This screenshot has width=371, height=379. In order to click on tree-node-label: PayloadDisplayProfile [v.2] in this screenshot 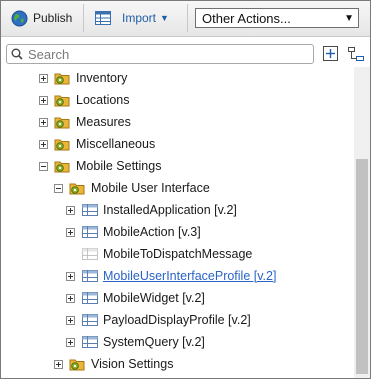, I will do `click(177, 320)`.